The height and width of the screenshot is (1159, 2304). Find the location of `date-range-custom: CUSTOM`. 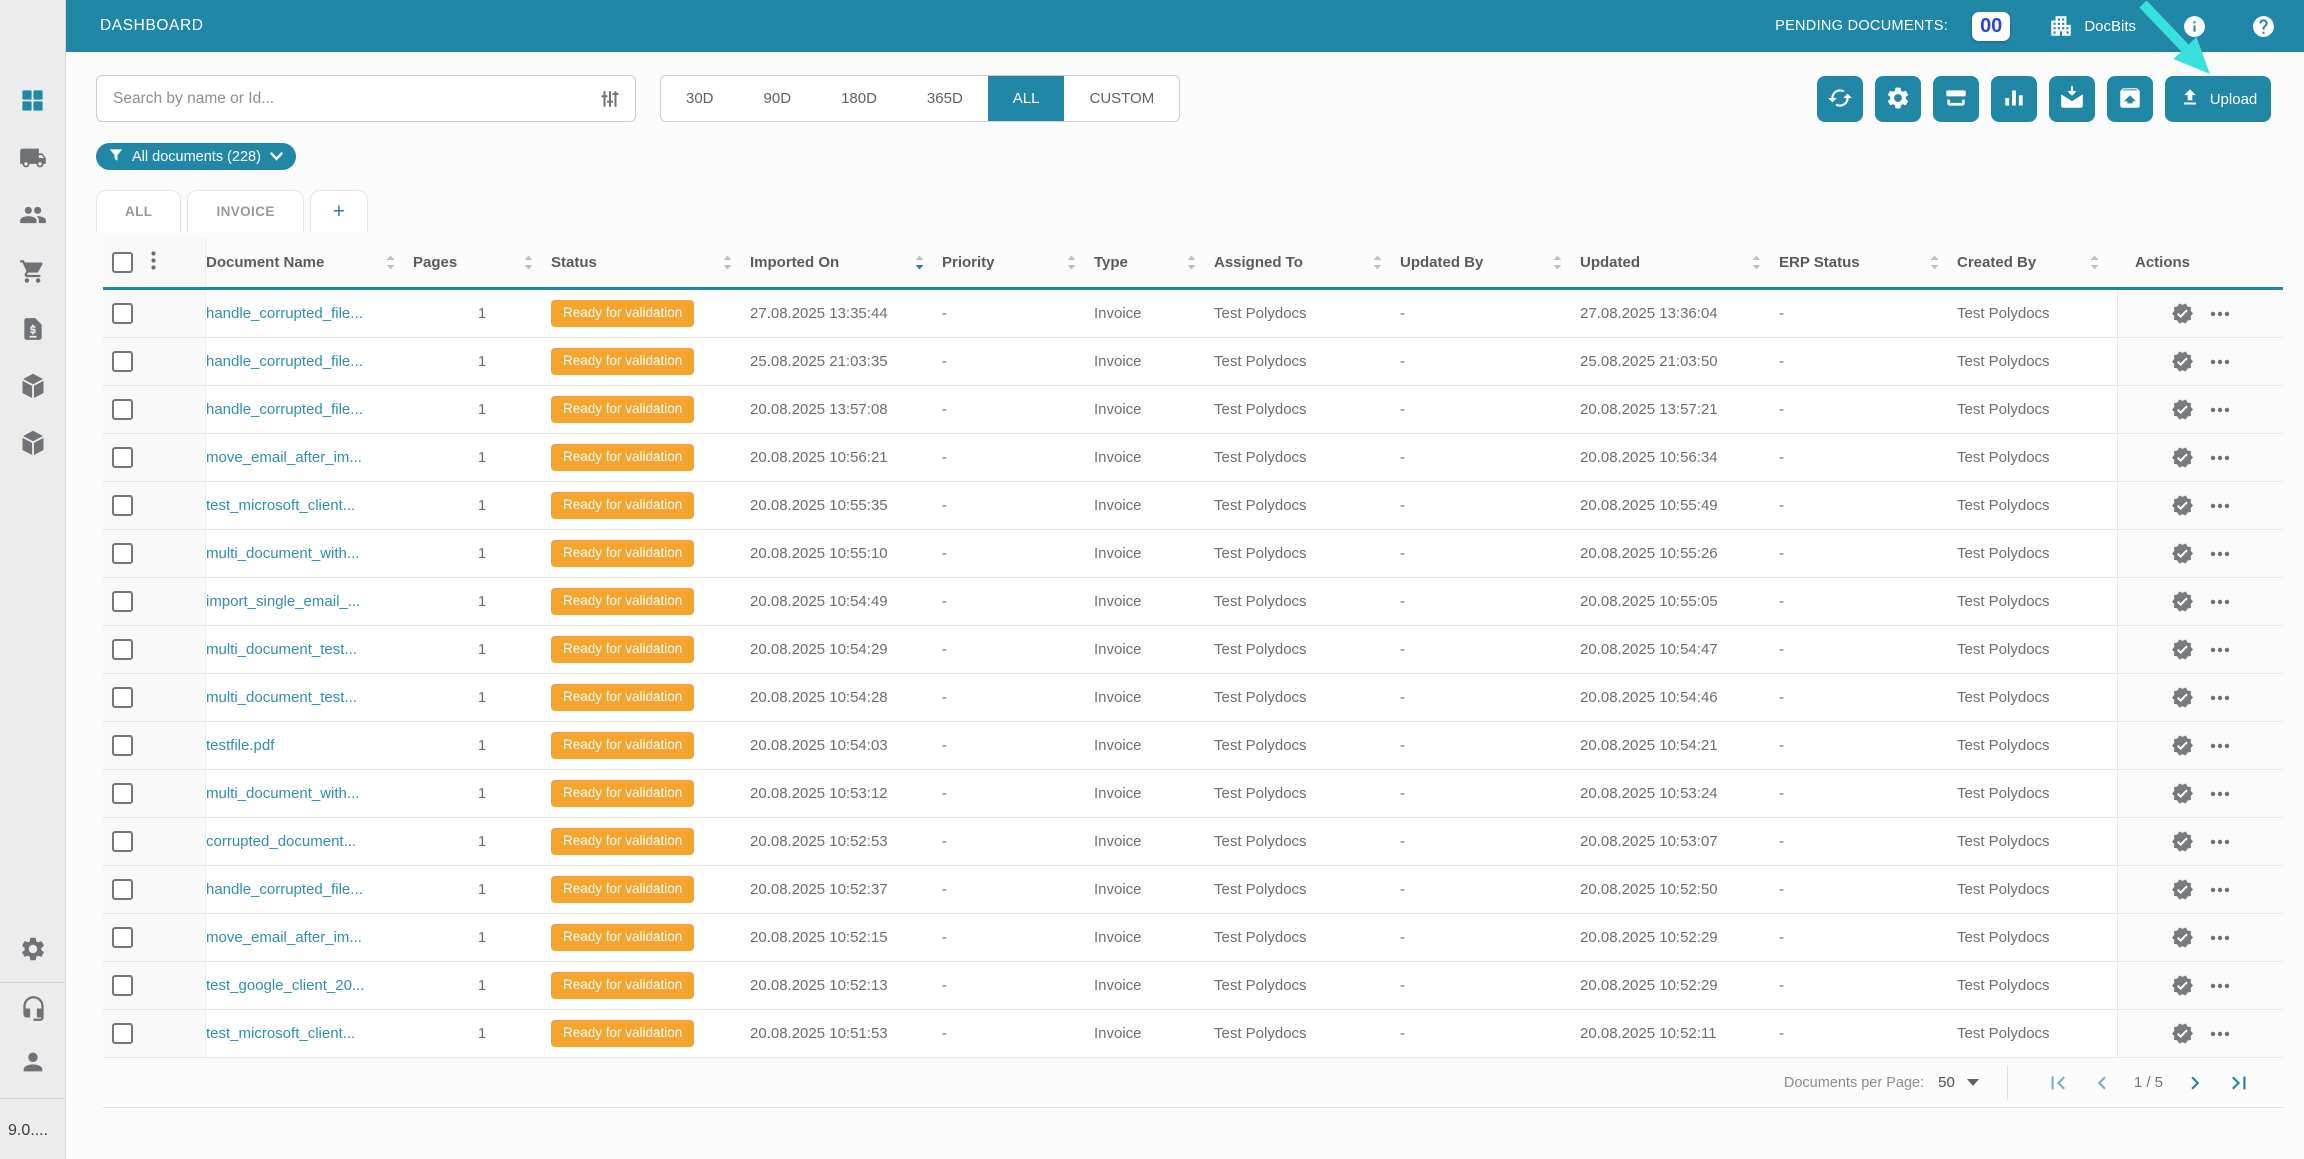

date-range-custom: CUSTOM is located at coordinates (1121, 98).